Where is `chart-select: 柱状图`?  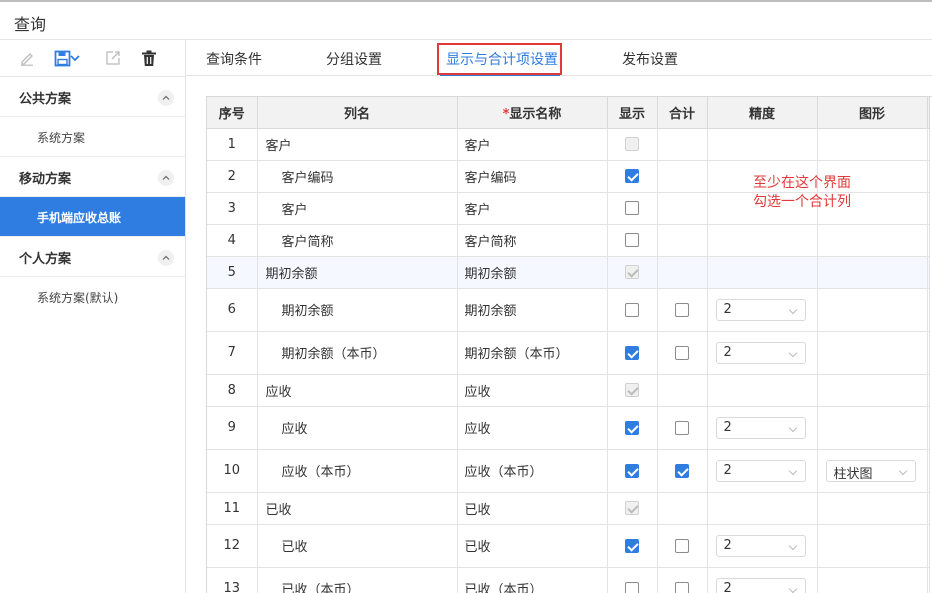 chart-select: 柱状图 is located at coordinates (870, 470).